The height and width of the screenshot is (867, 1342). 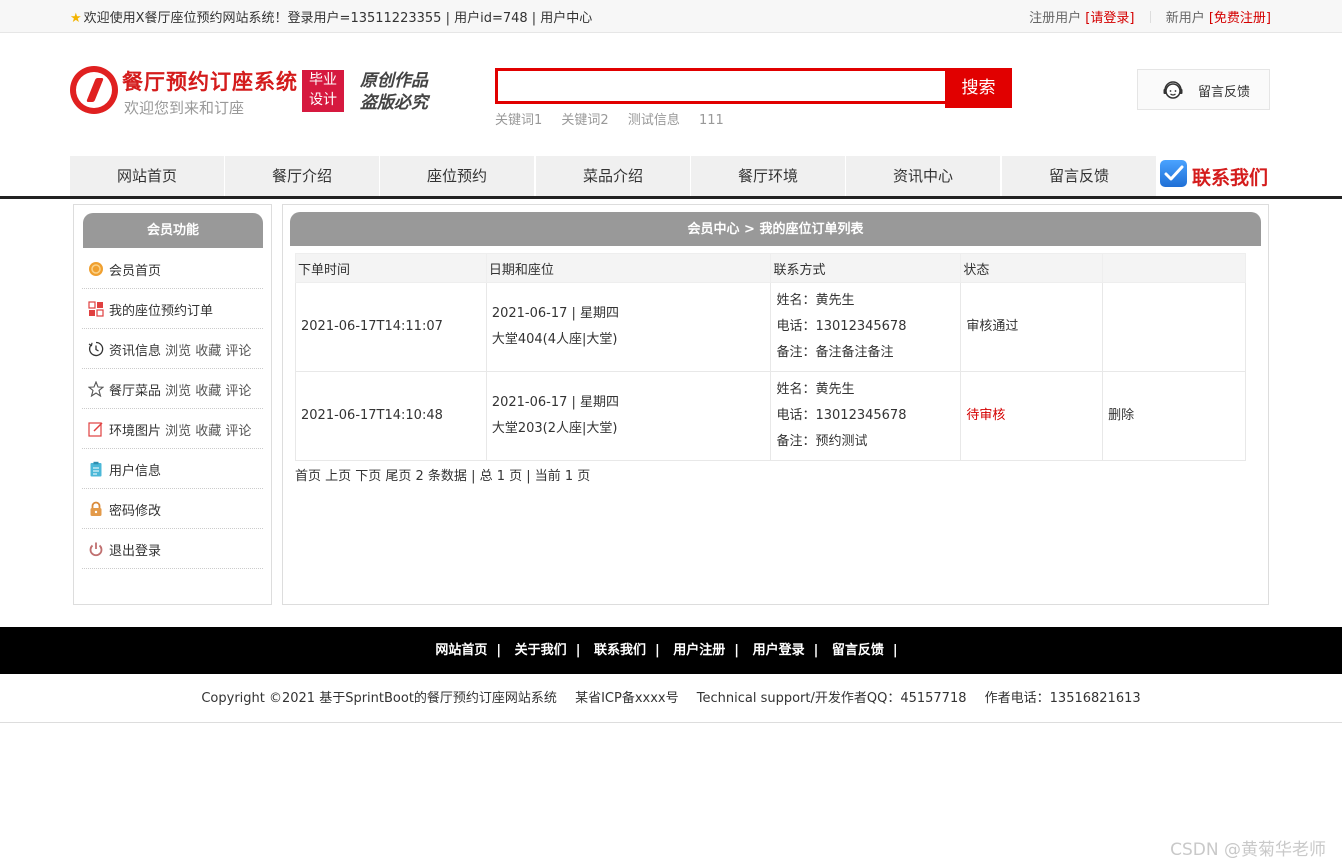 I want to click on sidebar-item-label: 会员首页, so click(x=135, y=271).